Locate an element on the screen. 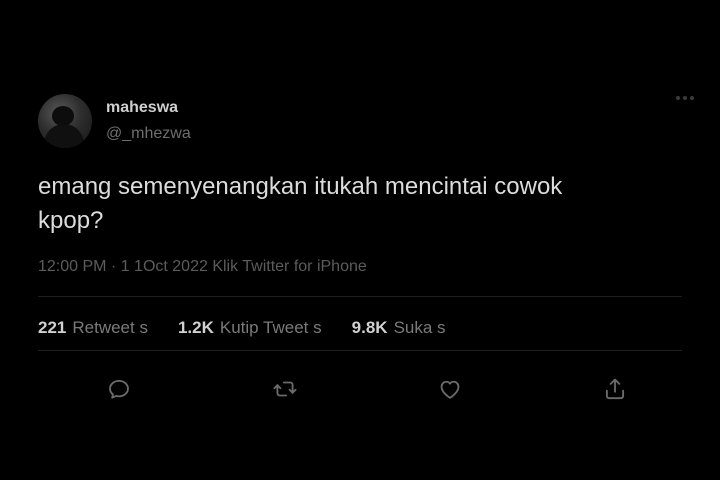 The image size is (720, 480). stat-count: 9.8K is located at coordinates (369, 327).